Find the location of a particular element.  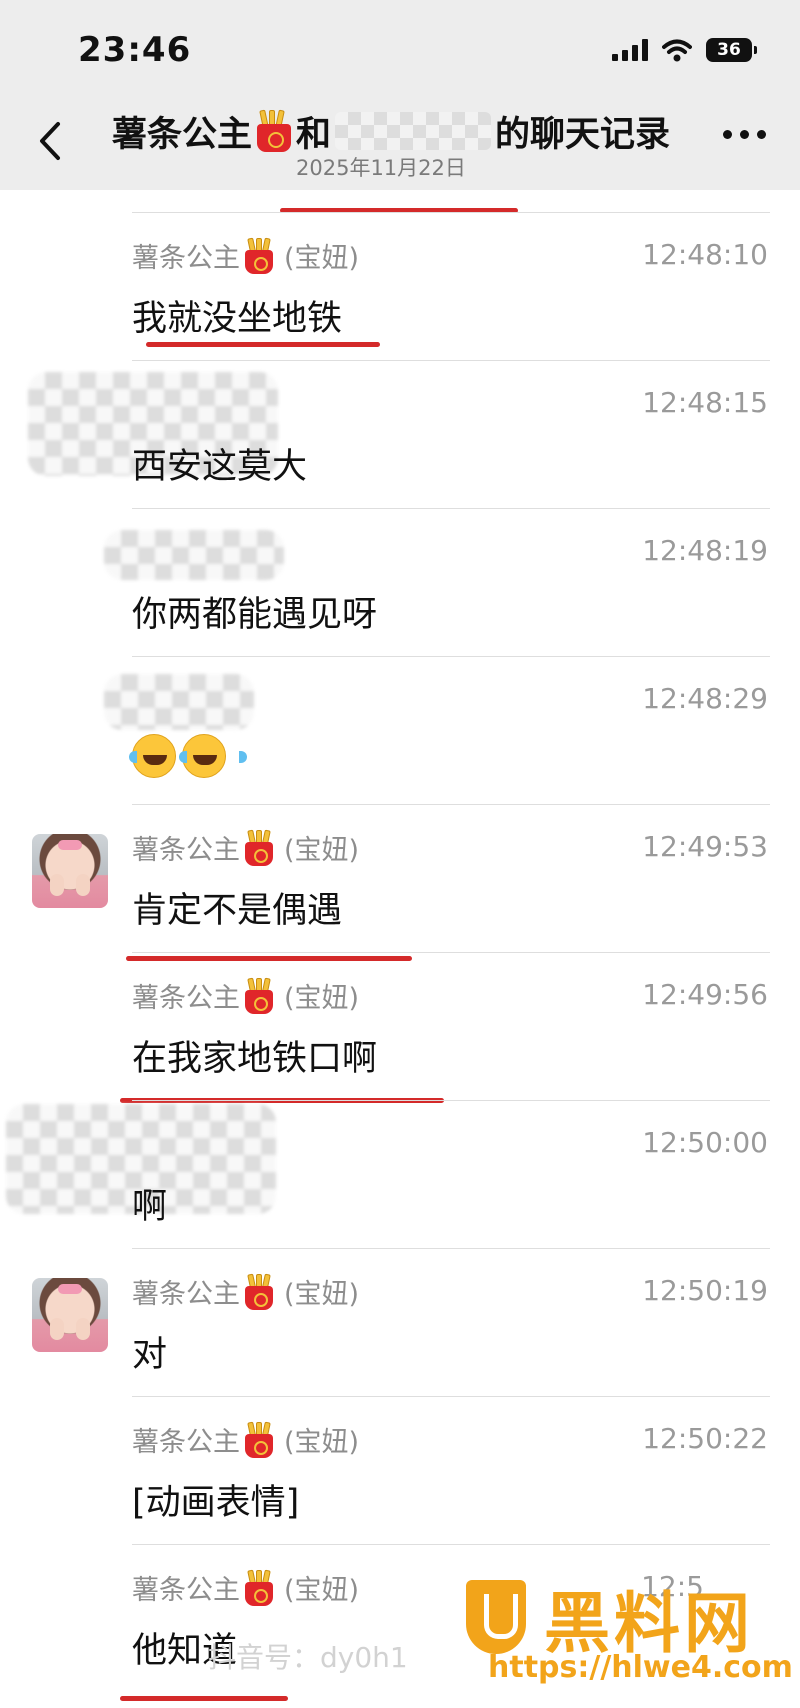

title-prefix: 薯条公主 is located at coordinates (182, 134).